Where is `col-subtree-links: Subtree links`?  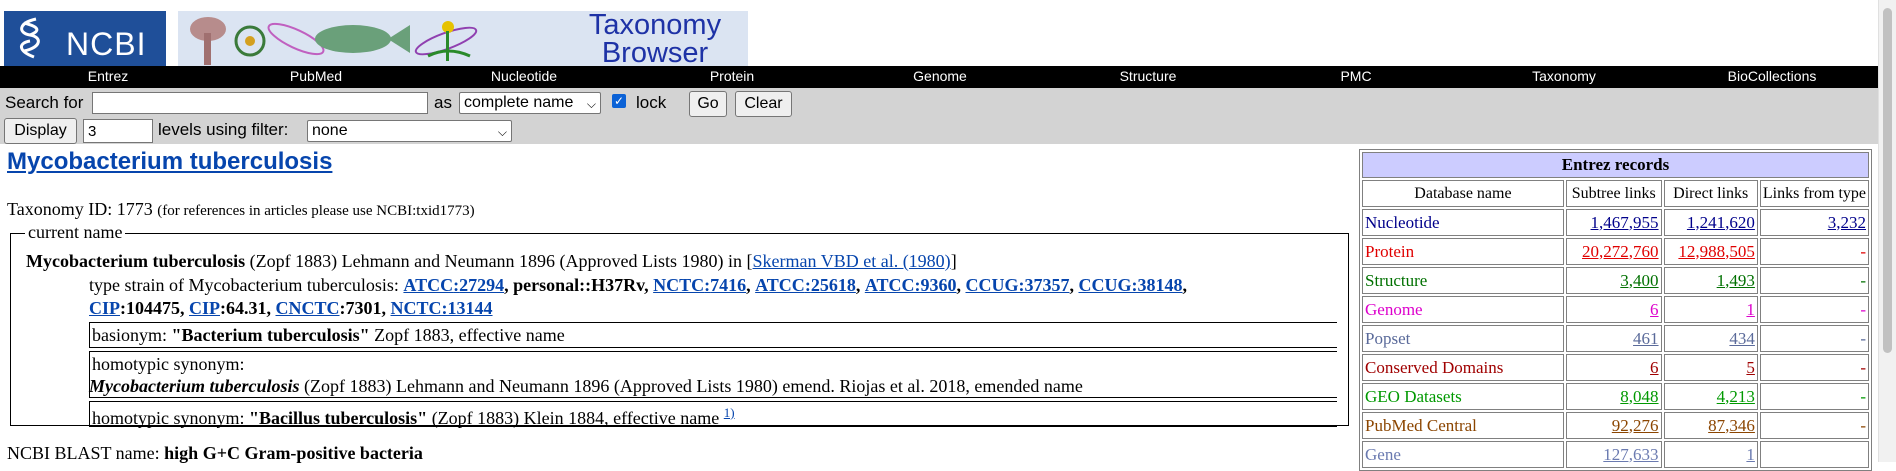
col-subtree-links: Subtree links is located at coordinates (1613, 193).